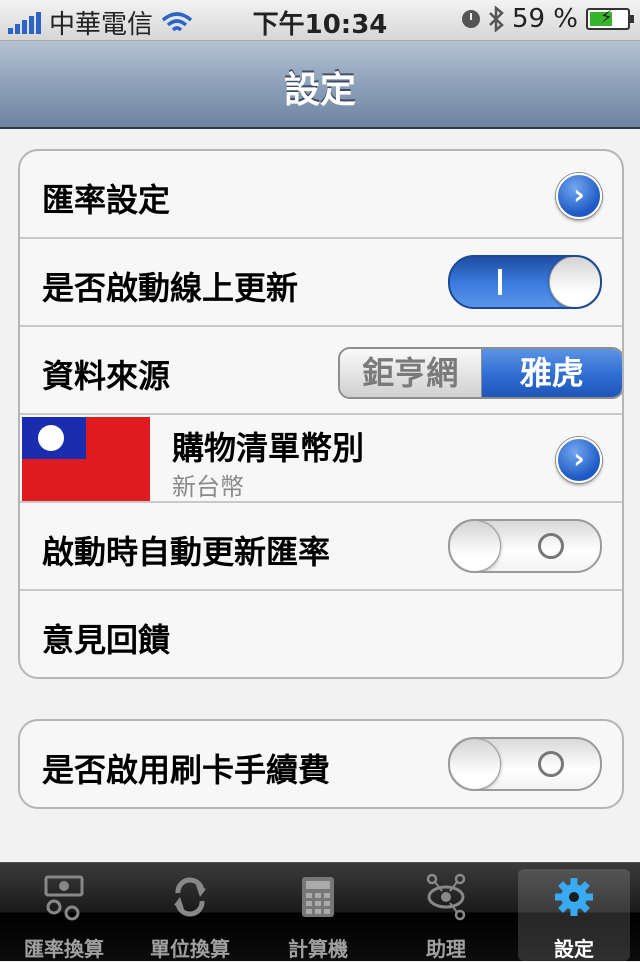 The width and height of the screenshot is (640, 962). I want to click on row-data-source: 資料來源 鉅亨網 雅虎, so click(321, 371).